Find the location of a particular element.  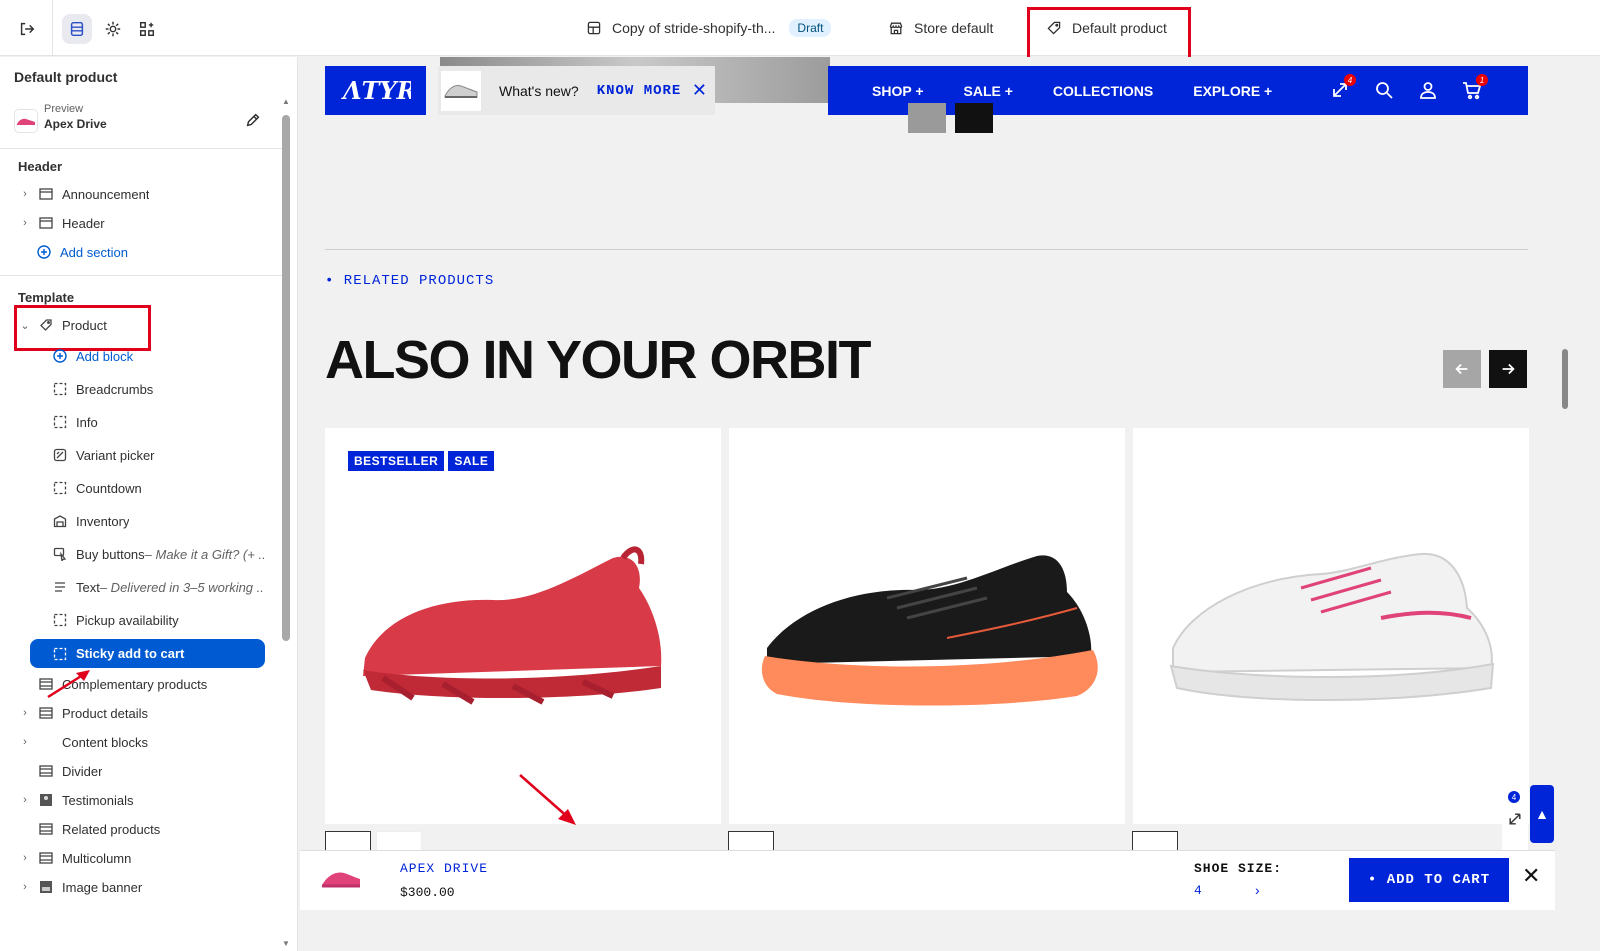

section-divider: Divider is located at coordinates (60, 771).